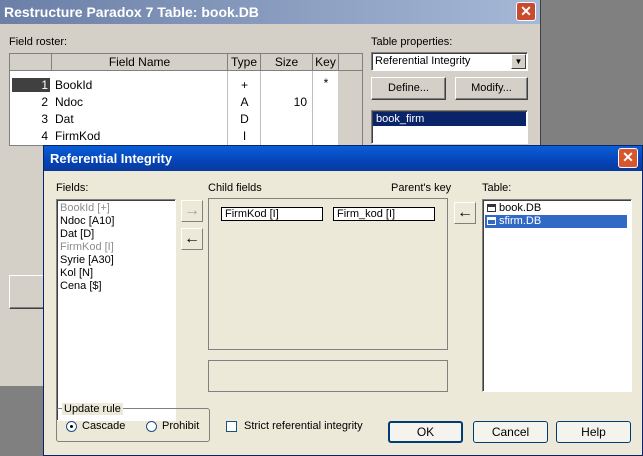 The height and width of the screenshot is (456, 643). What do you see at coordinates (558, 208) in the screenshot?
I see `list-item: book.DB` at bounding box center [558, 208].